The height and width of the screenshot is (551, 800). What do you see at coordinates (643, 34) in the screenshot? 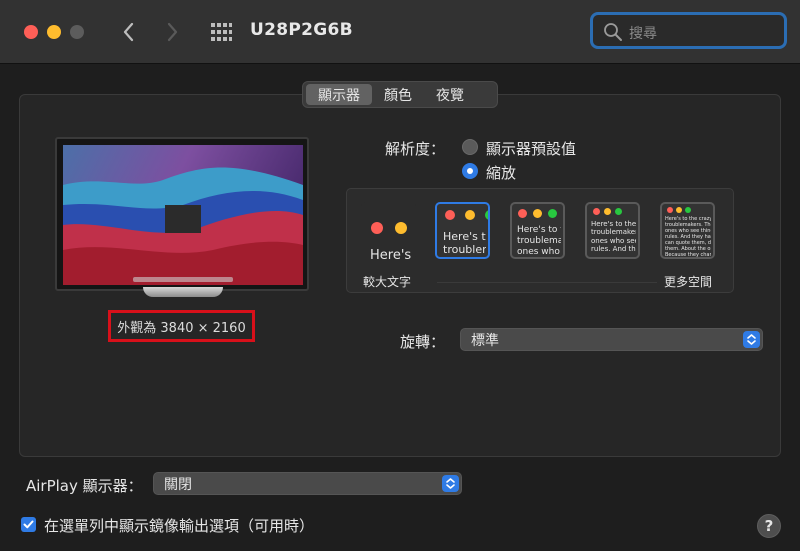
I see `search-placeholder: 搜尋` at bounding box center [643, 34].